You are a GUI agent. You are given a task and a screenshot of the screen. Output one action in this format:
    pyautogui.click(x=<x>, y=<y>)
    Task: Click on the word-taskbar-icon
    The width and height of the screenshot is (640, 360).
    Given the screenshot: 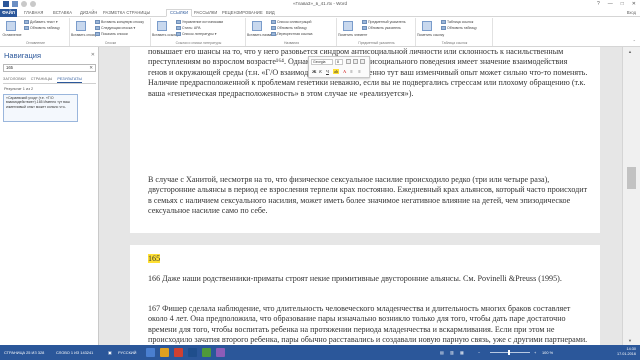 What is the action you would take?
    pyautogui.click(x=192, y=352)
    